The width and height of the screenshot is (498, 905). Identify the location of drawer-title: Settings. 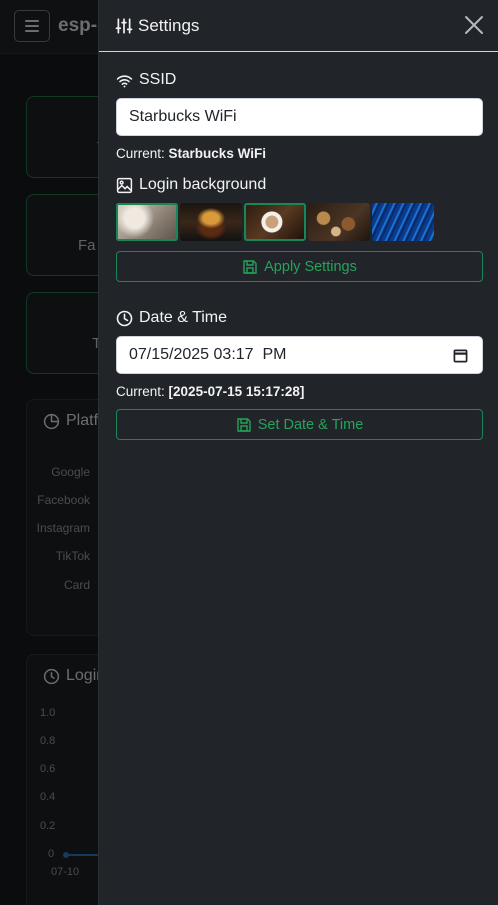
(157, 26).